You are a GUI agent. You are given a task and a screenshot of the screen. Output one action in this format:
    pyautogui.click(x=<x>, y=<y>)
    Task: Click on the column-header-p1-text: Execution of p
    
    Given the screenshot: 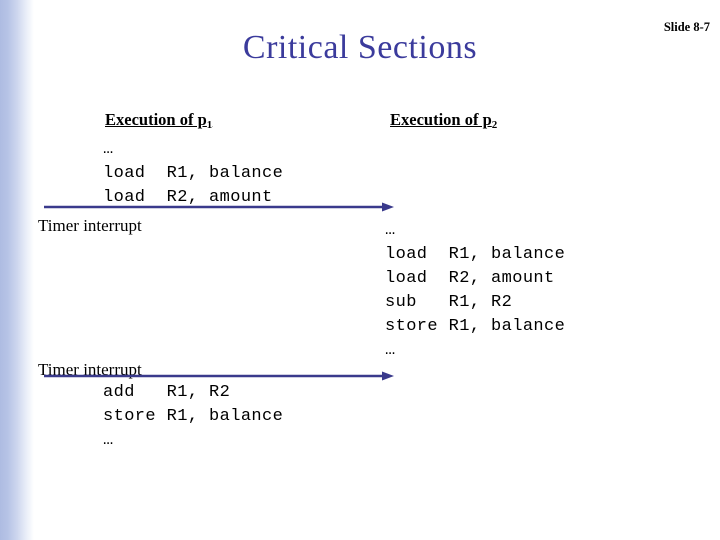 What is the action you would take?
    pyautogui.click(x=156, y=119)
    